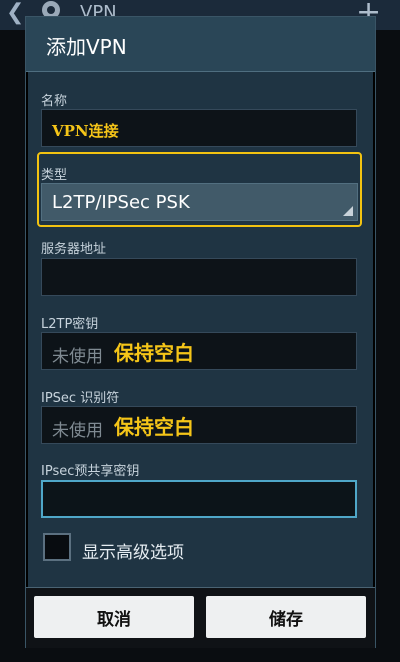  I want to click on dropdown-arrow-icon, so click(348, 211).